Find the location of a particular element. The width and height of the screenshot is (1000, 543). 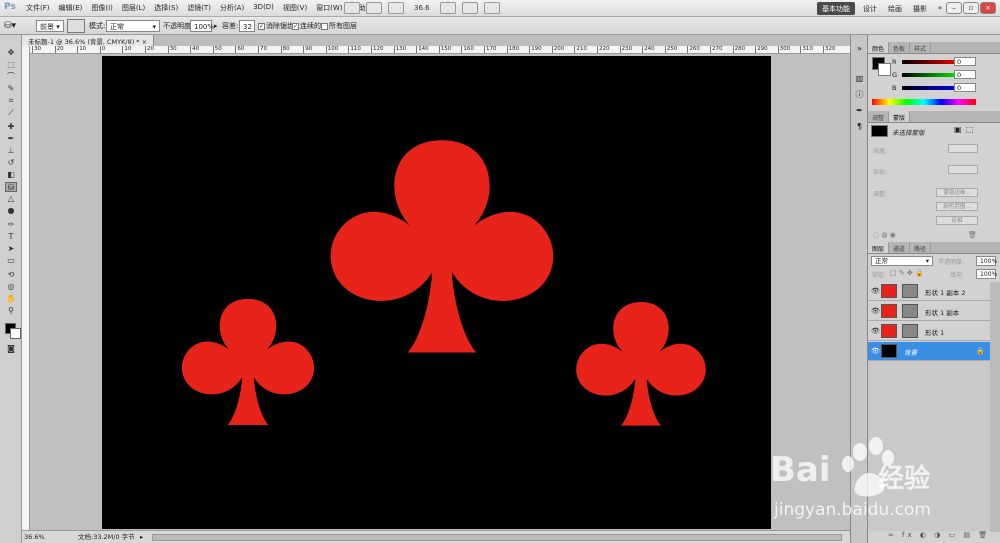

history-brush-tool-icon: ↺ is located at coordinates (11, 163).